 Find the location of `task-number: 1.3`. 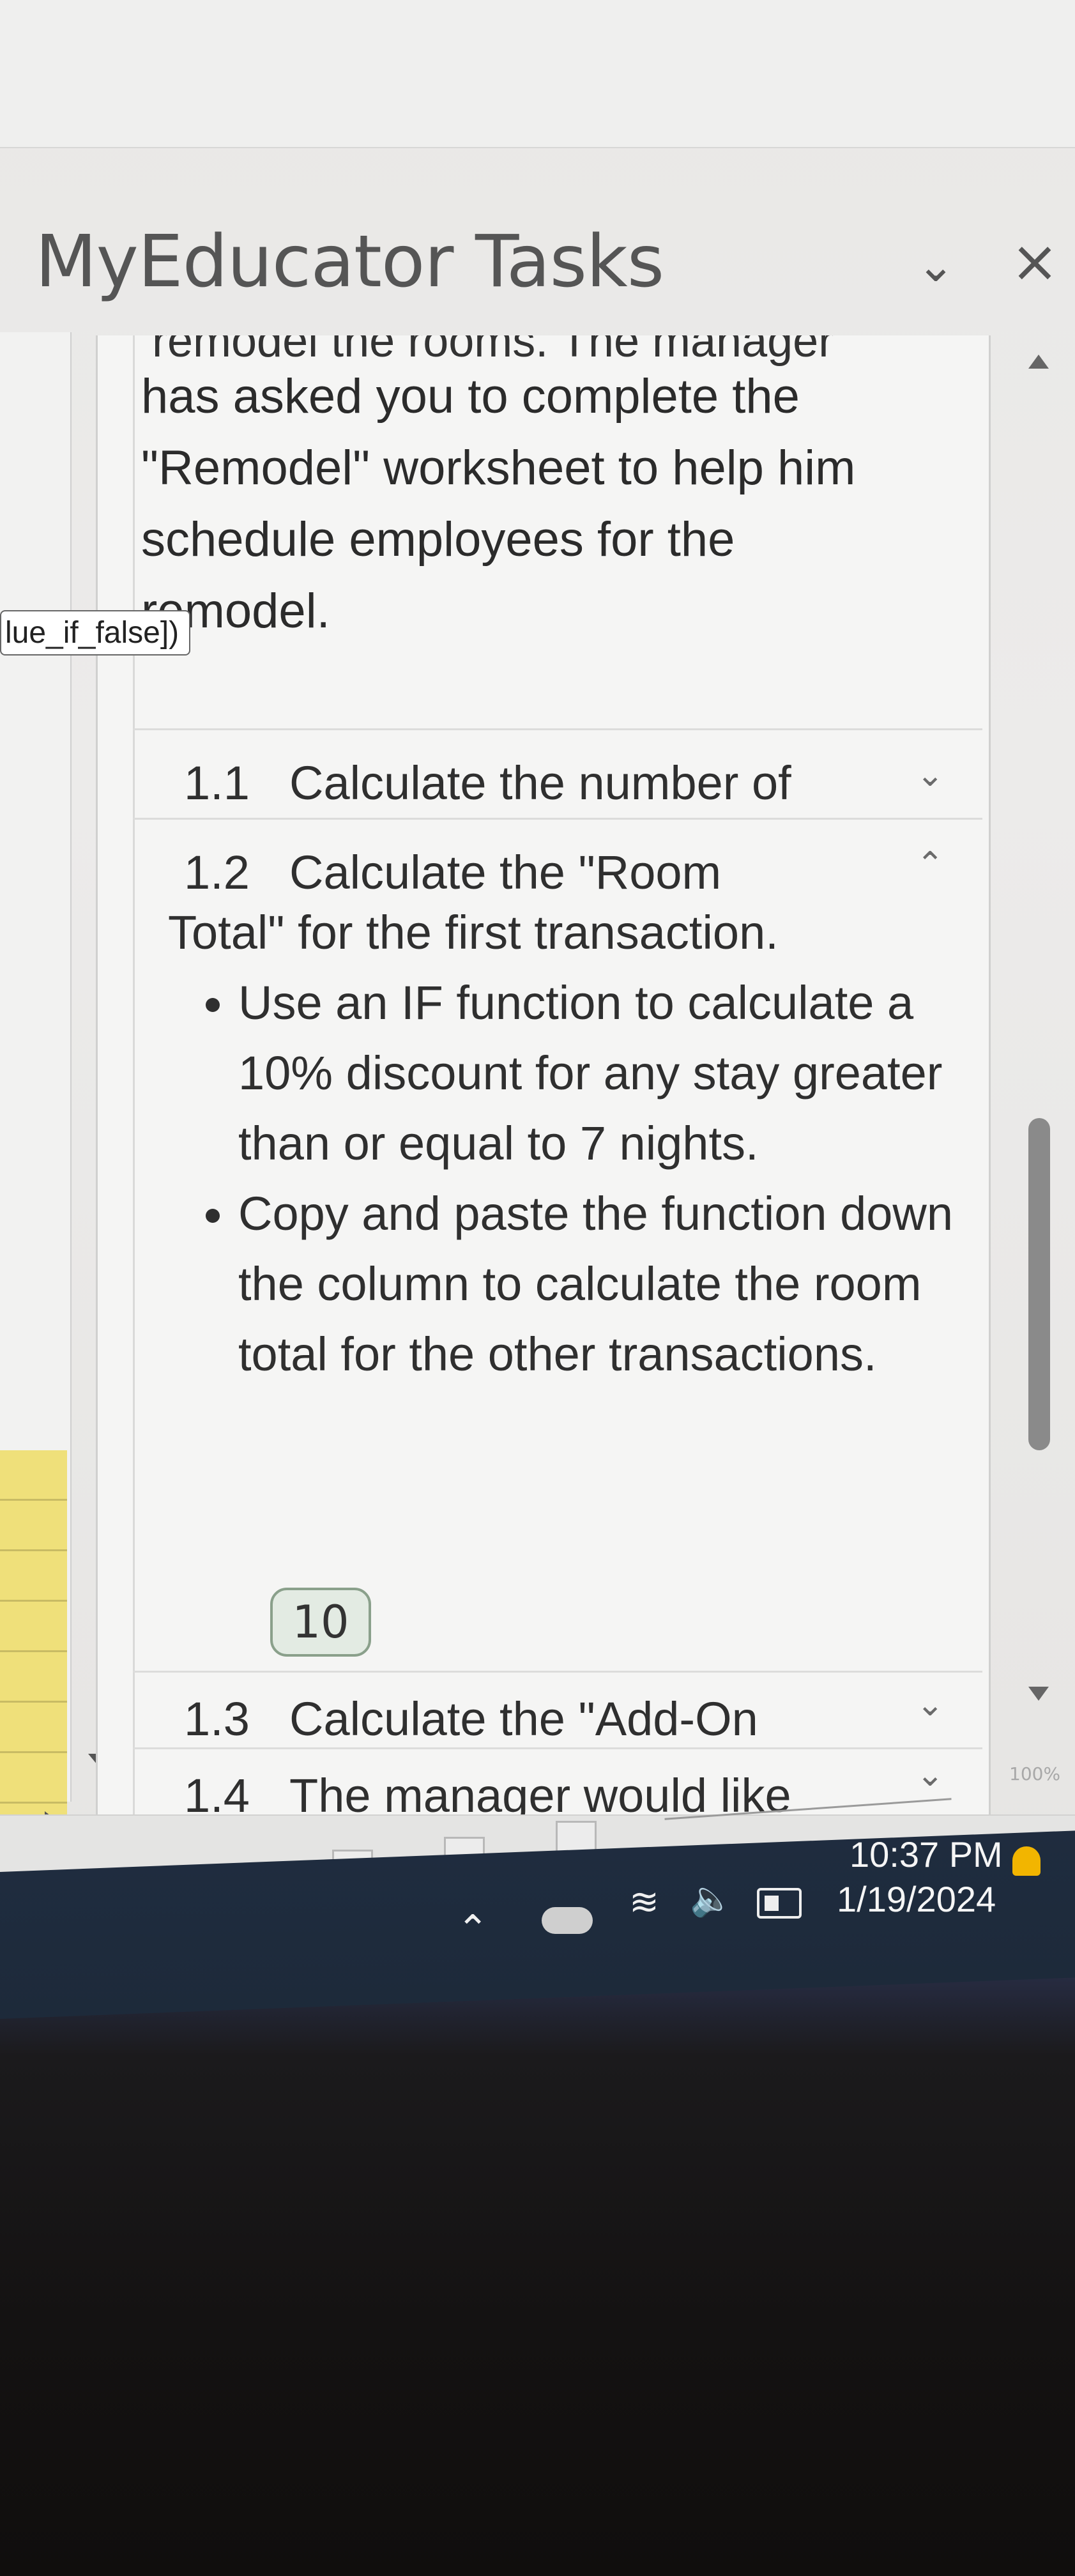

task-number: 1.3 is located at coordinates (217, 1718).